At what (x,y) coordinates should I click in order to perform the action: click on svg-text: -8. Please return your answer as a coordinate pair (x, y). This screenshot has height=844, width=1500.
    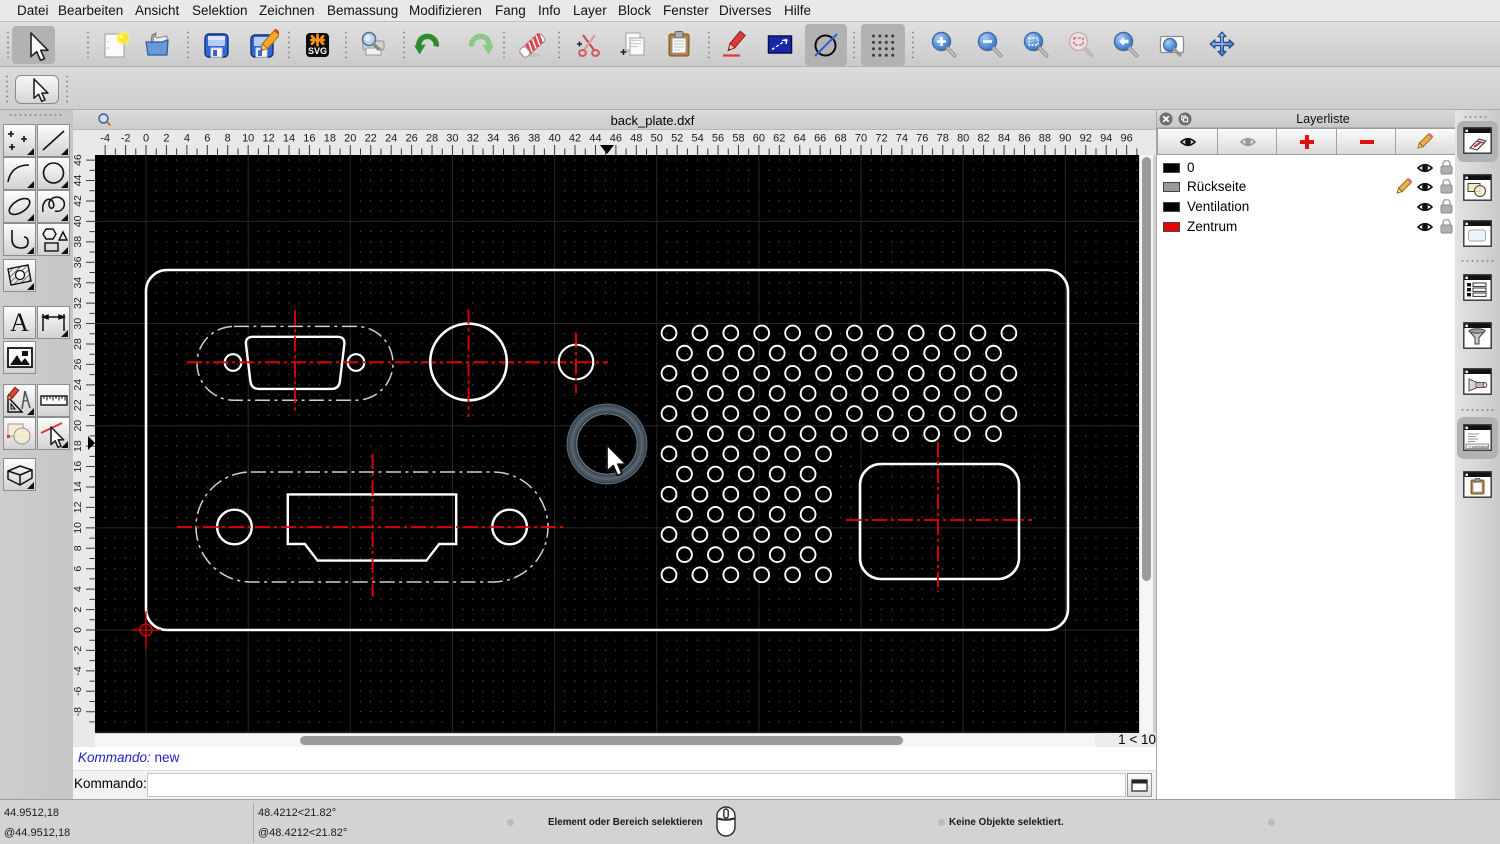
    Looking at the image, I should click on (78, 711).